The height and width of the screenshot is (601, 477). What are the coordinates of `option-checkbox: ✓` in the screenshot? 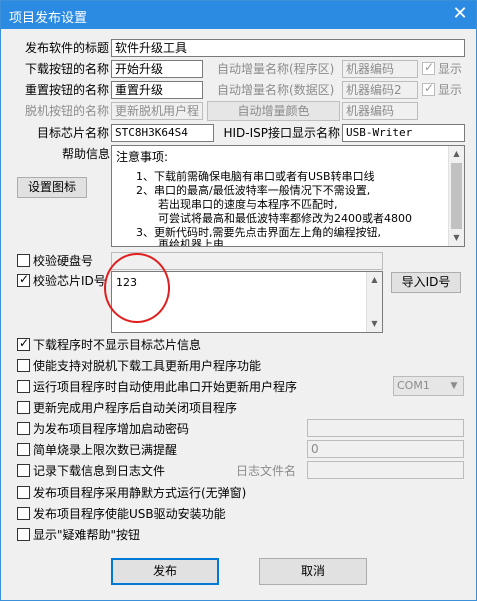 It's located at (23, 343).